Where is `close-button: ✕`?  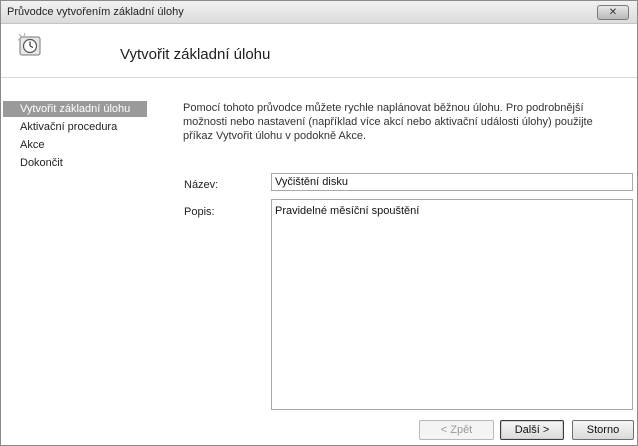
close-button: ✕ is located at coordinates (613, 12).